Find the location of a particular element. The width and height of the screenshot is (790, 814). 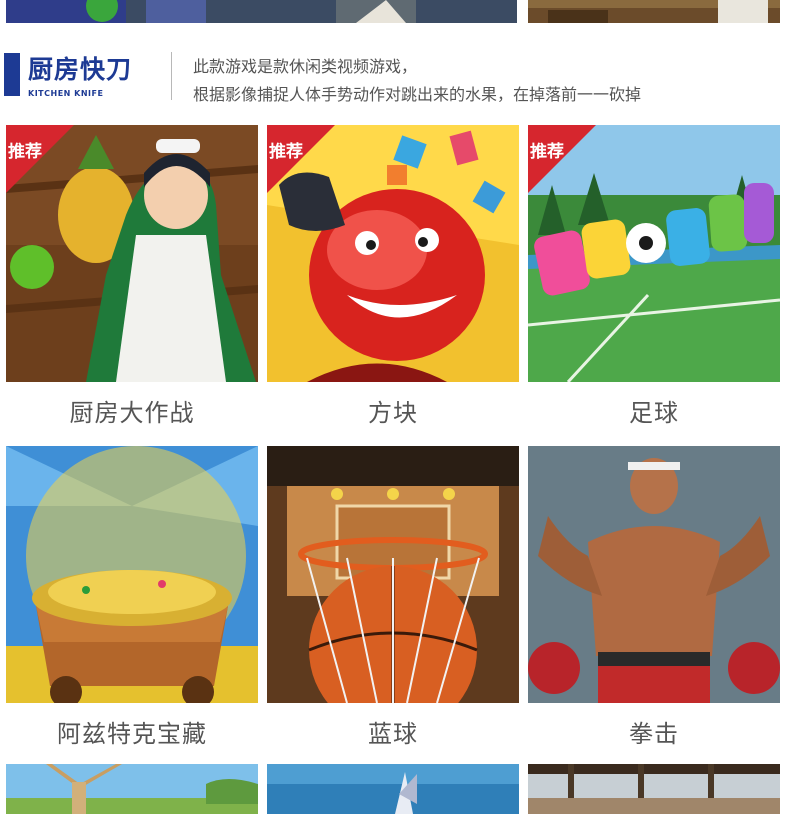

game-title: 蓝球 is located at coordinates (393, 731).